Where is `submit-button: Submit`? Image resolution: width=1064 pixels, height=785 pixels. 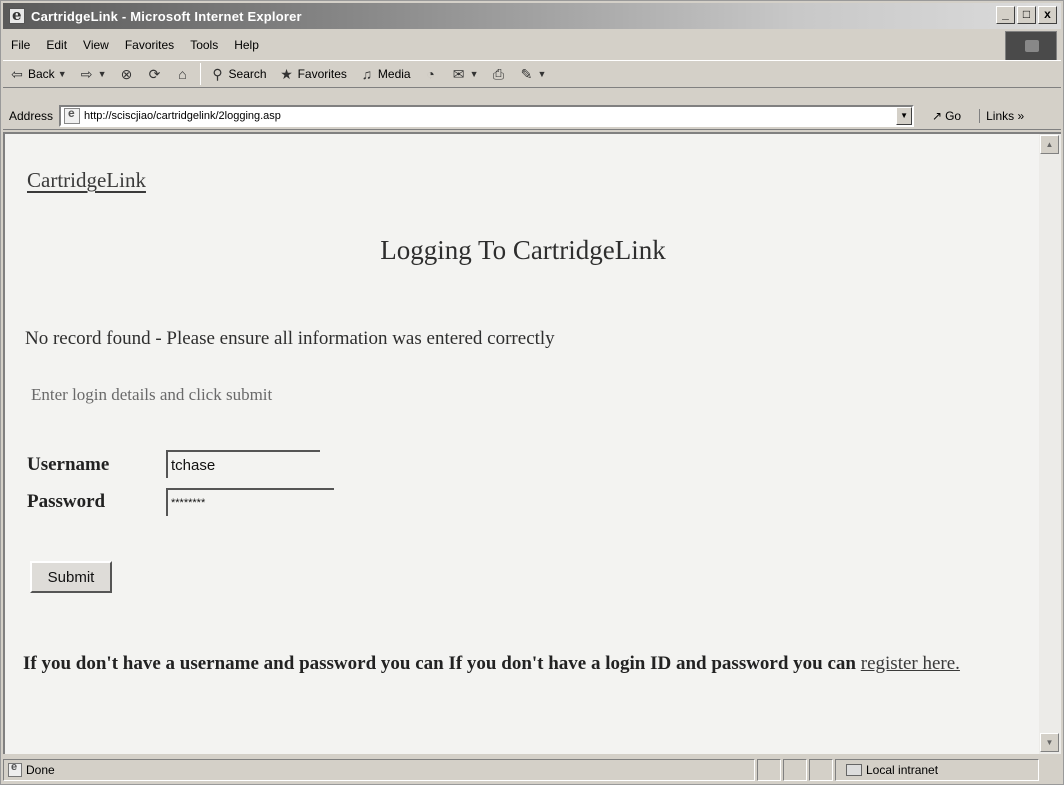 submit-button: Submit is located at coordinates (71, 577).